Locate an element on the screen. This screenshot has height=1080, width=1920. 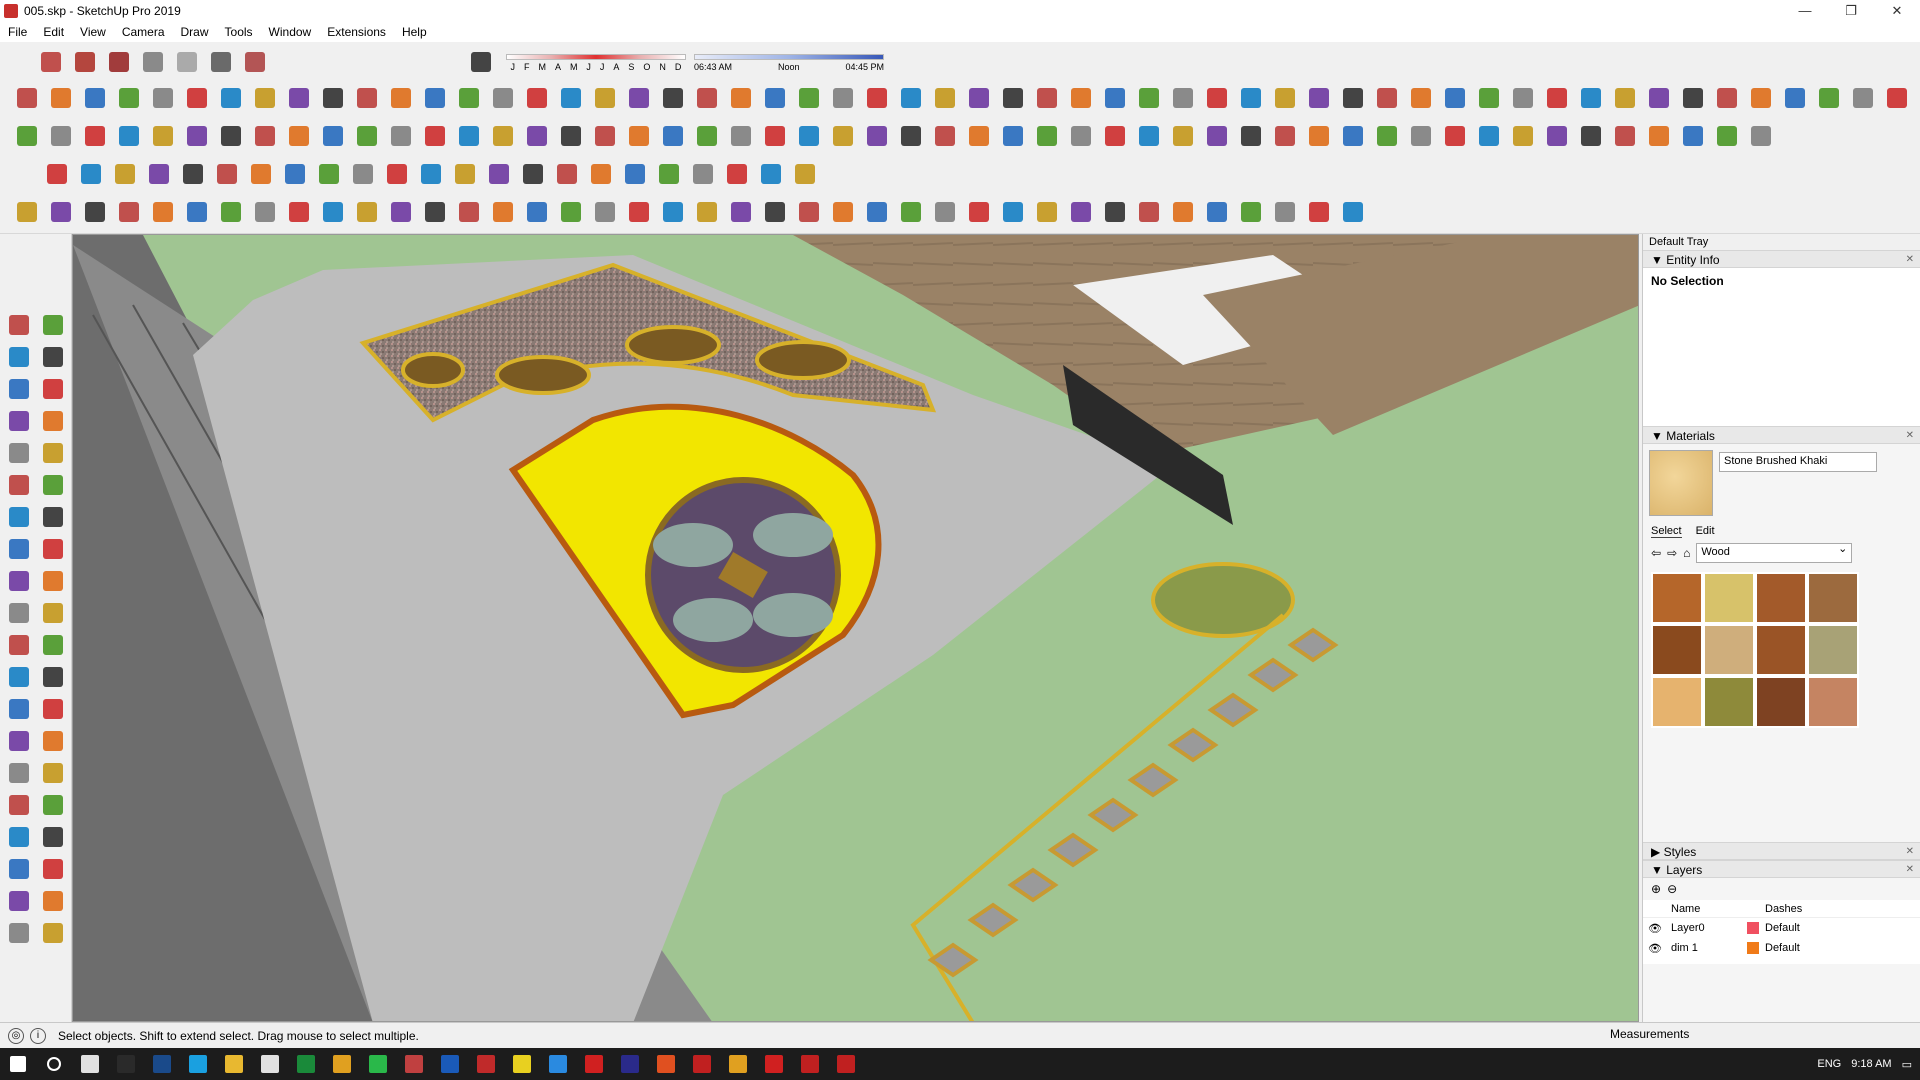
menu-draw: Draw is located at coordinates (195, 32).